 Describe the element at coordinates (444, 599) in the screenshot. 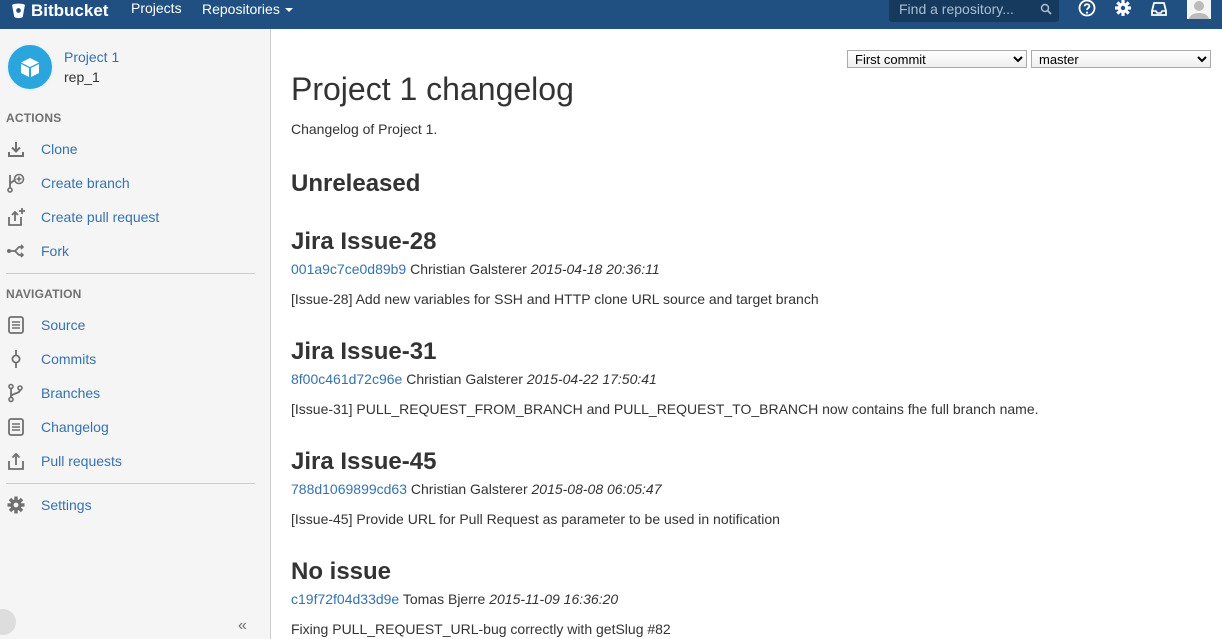

I see `commit-author: Tomas Bjerre` at that location.